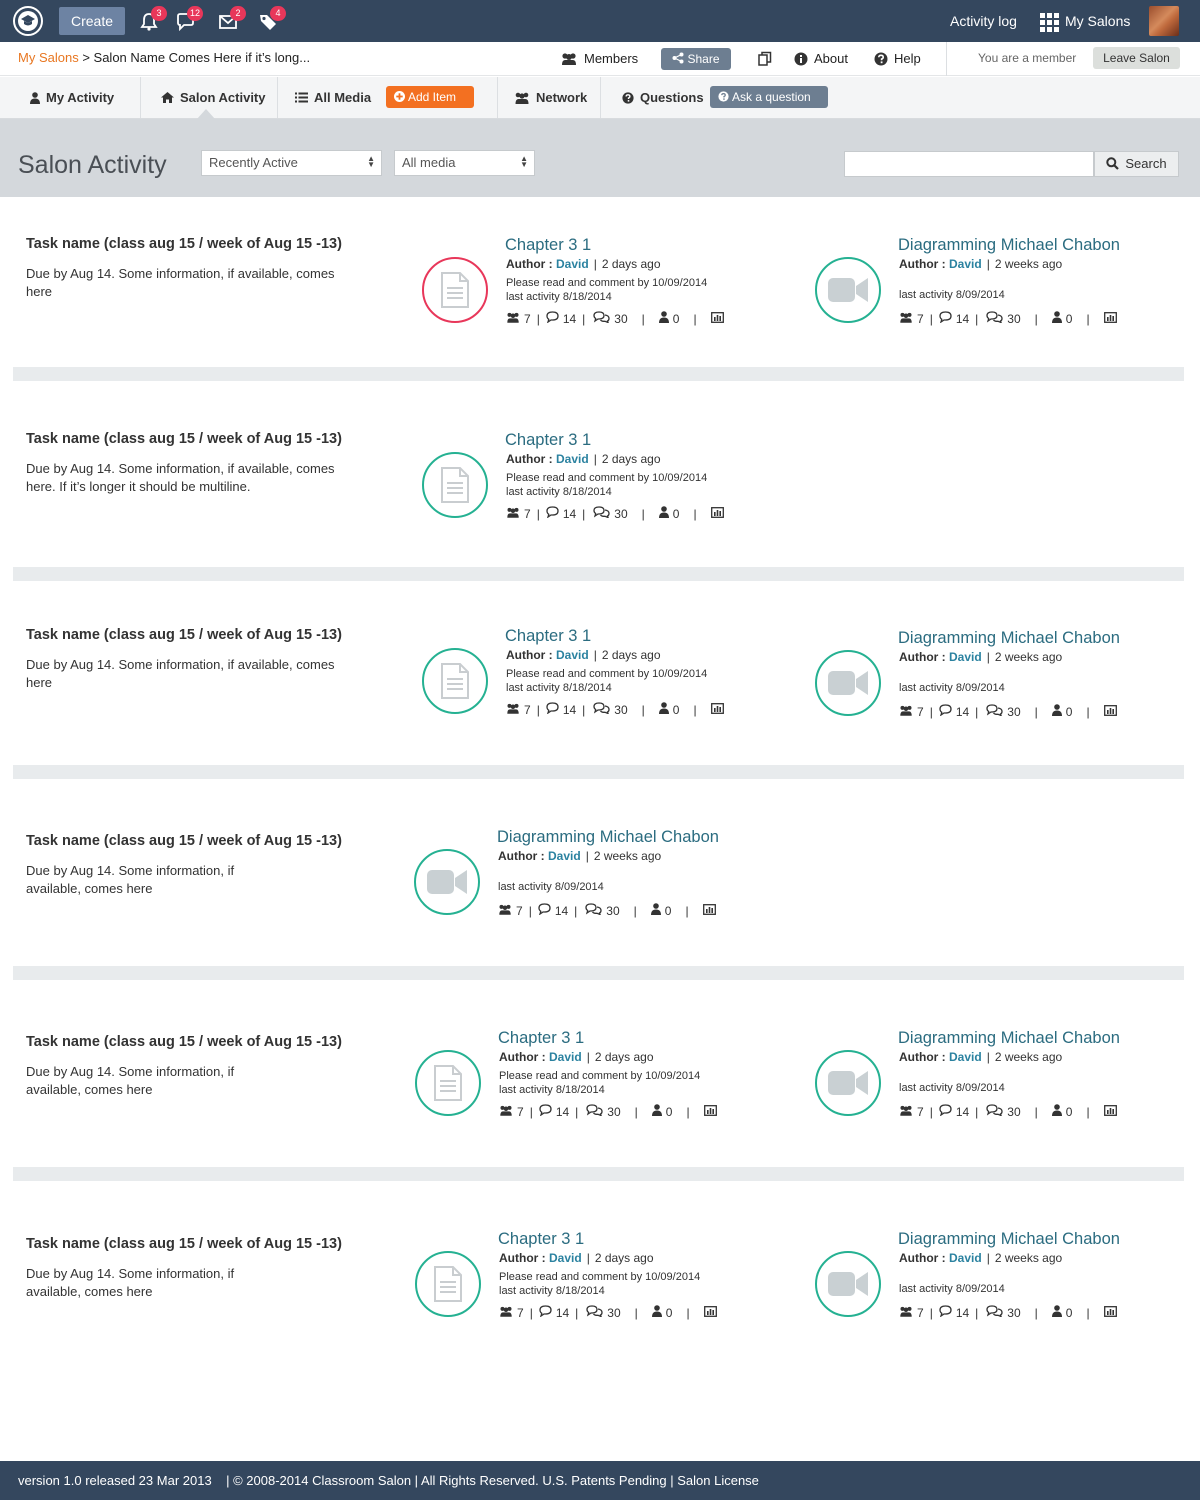 This screenshot has width=1200, height=1500. What do you see at coordinates (897, 59) in the screenshot?
I see `help-button: Help` at bounding box center [897, 59].